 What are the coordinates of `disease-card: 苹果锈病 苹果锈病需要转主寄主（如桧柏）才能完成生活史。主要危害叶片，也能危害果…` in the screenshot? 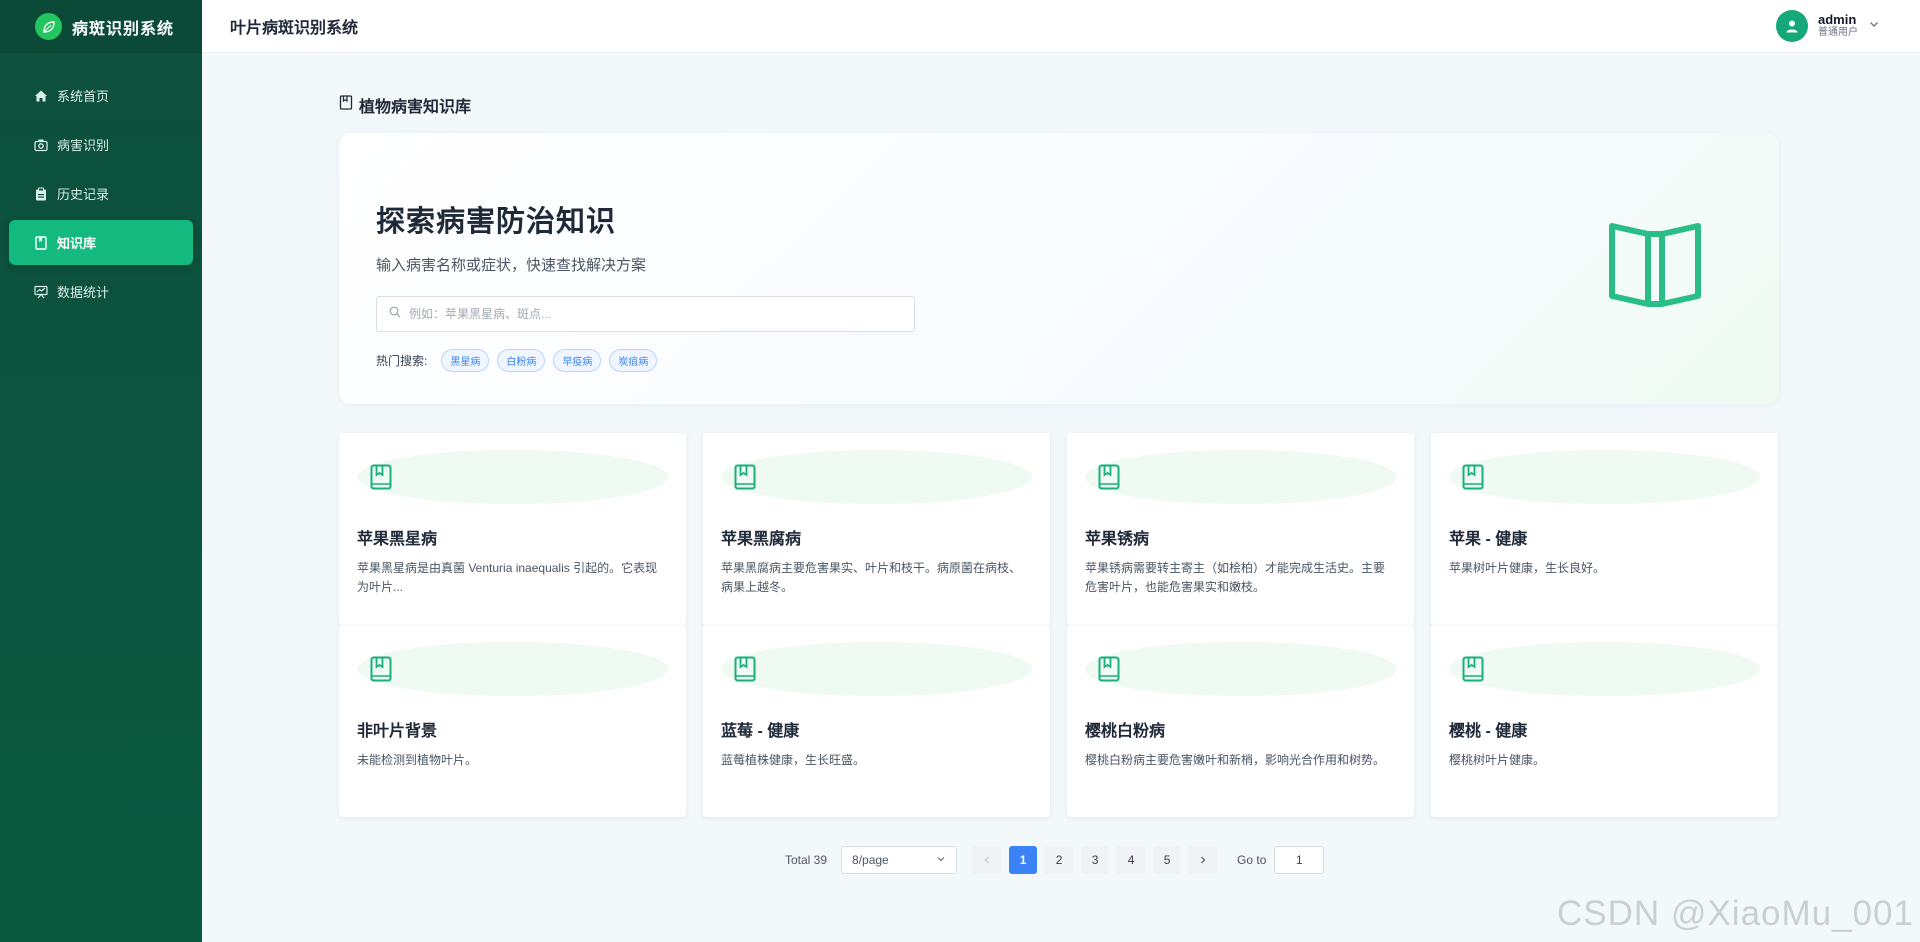 It's located at (1240, 529).